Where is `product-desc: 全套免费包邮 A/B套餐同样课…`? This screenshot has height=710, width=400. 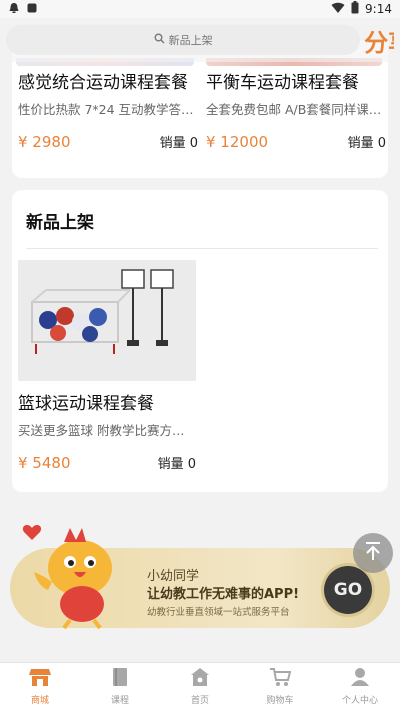
product-desc: 全套免费包邮 A/B套餐同样课… is located at coordinates (294, 109).